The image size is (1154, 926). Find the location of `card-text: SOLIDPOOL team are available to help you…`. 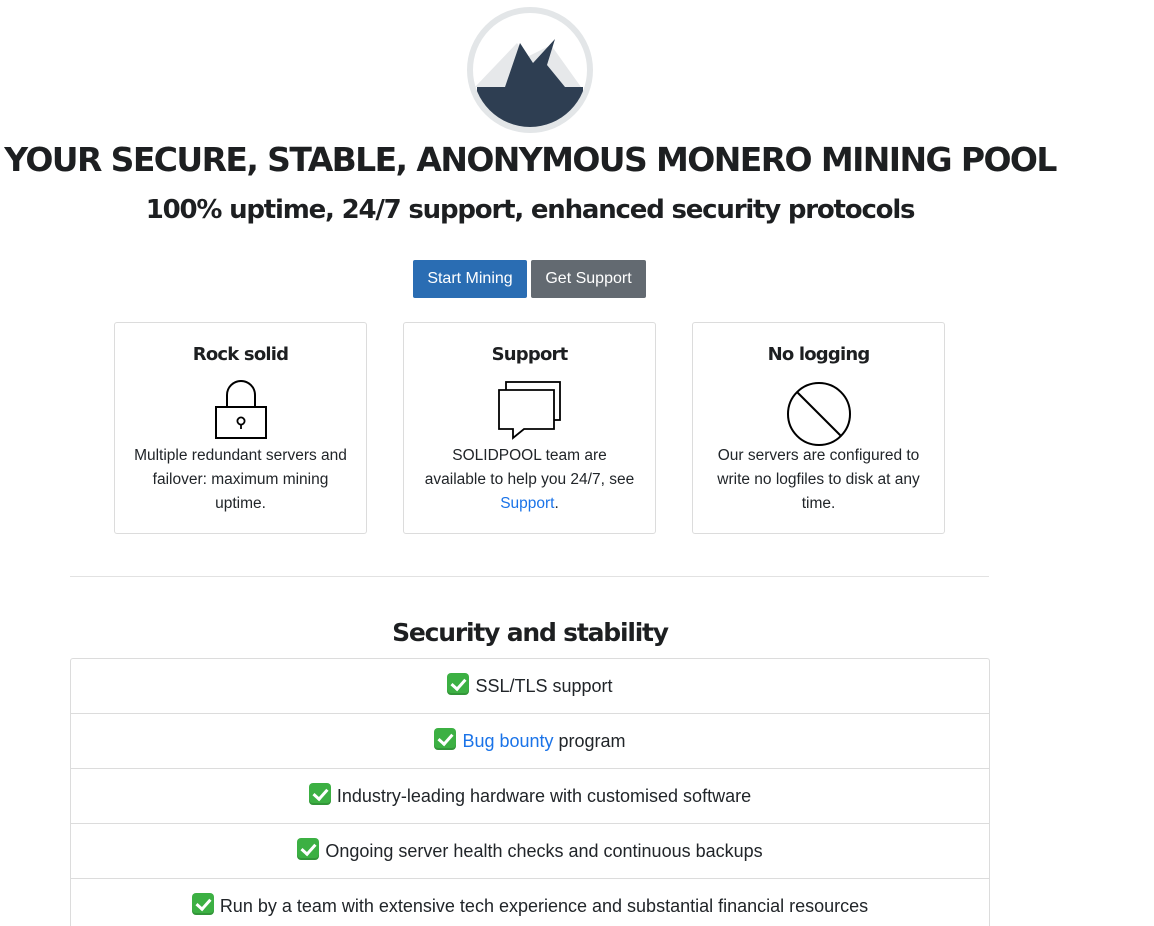

card-text: SOLIDPOOL team are available to help you… is located at coordinates (529, 480).